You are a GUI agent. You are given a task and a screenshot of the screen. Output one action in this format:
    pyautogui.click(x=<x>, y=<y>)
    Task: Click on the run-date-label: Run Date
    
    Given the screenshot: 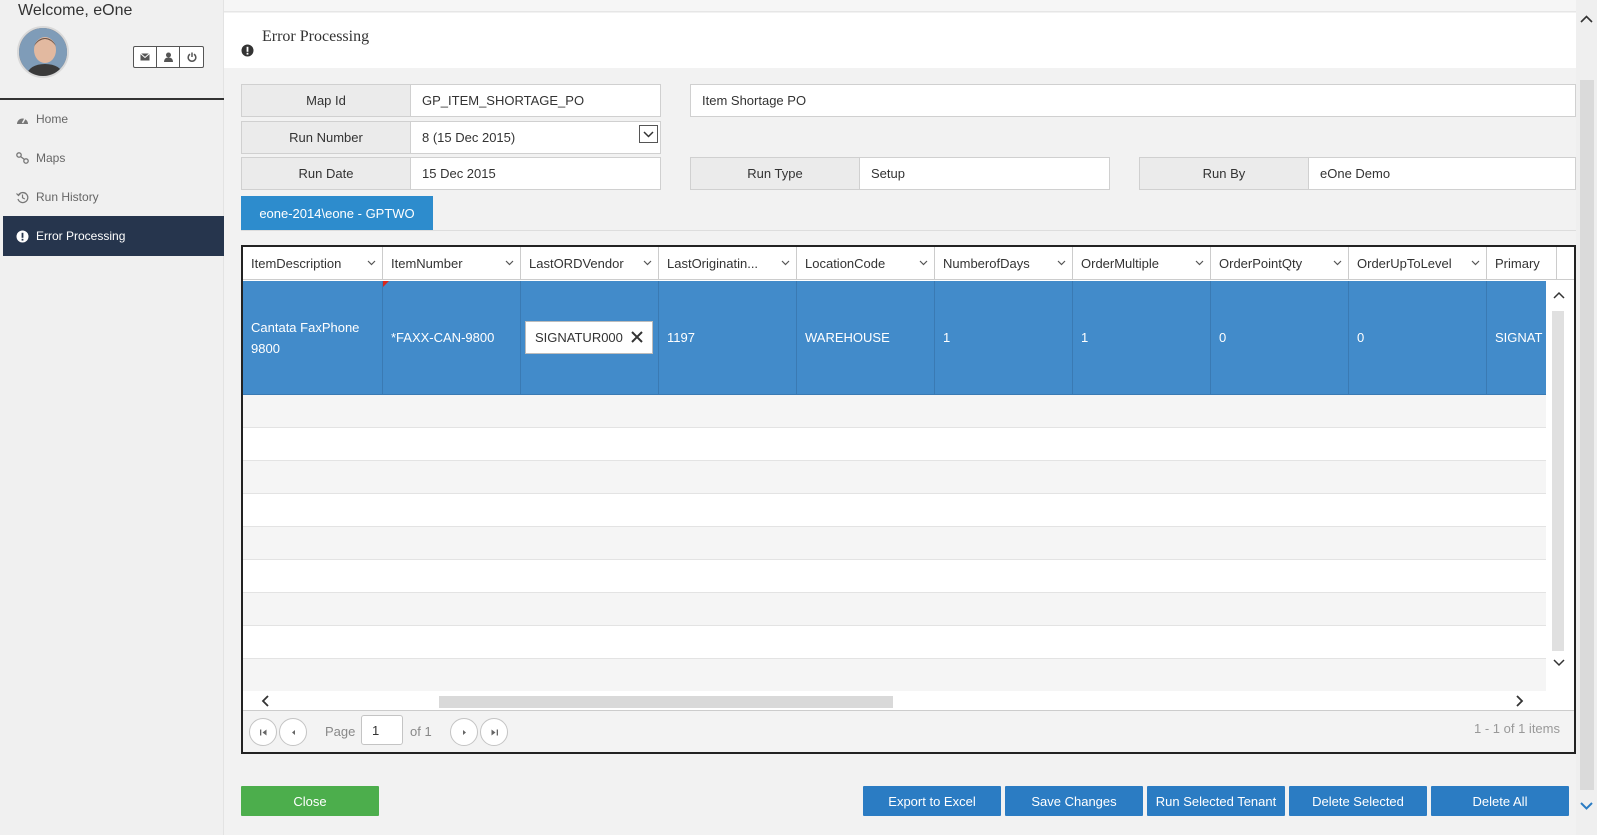 What is the action you would take?
    pyautogui.click(x=326, y=173)
    